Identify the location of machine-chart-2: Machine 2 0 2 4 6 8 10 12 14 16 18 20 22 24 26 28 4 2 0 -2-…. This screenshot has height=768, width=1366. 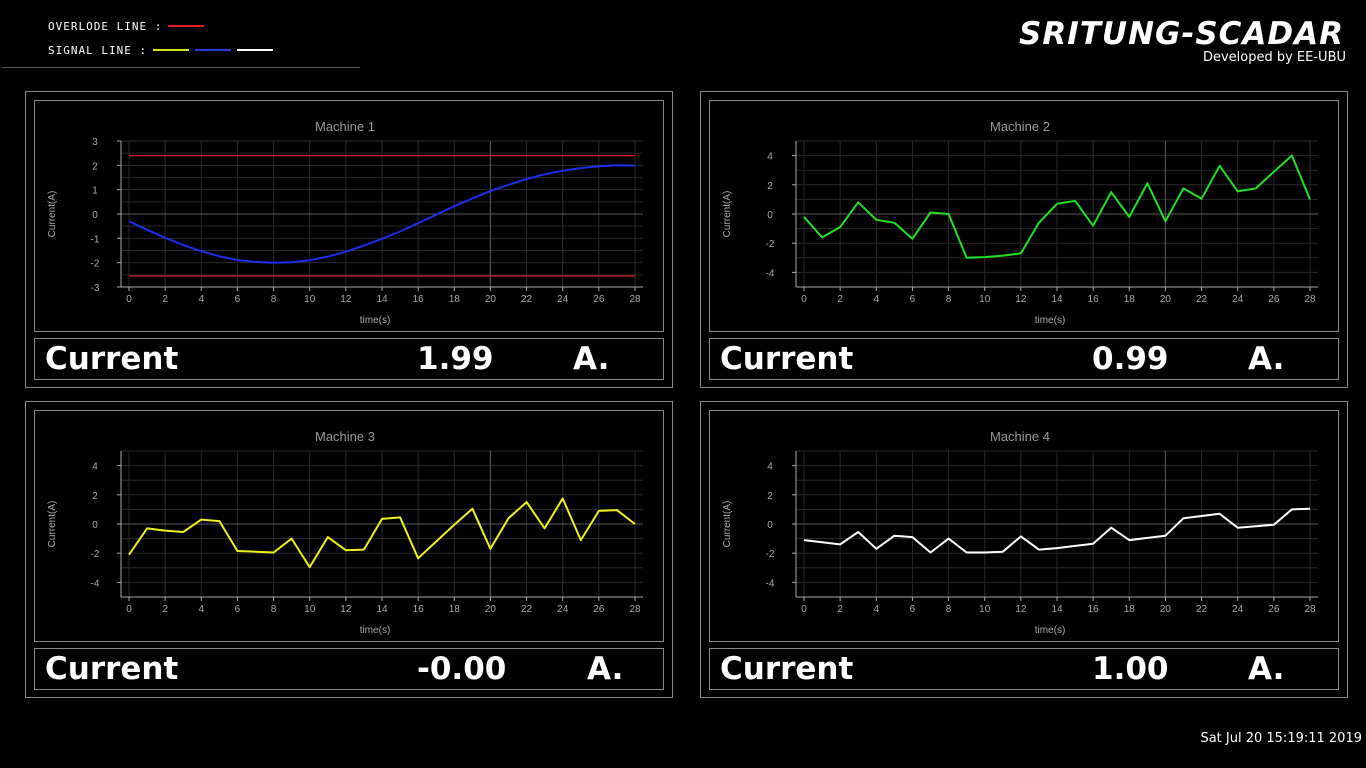
(1024, 216).